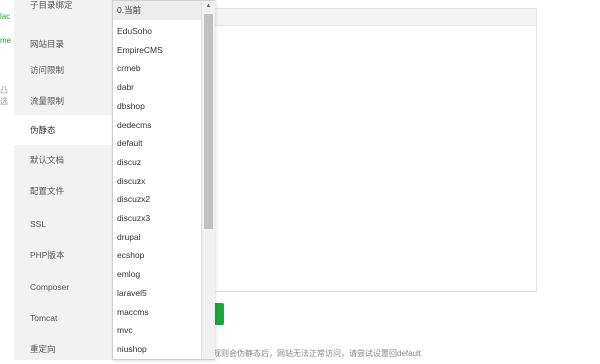 The width and height of the screenshot is (600, 364). I want to click on dropdown-option: ecshop, so click(157, 255).